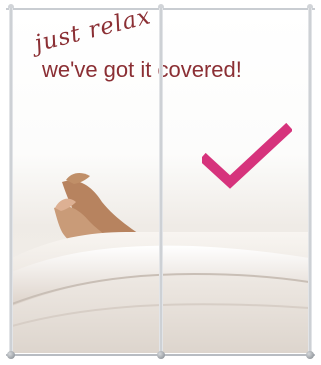 The height and width of the screenshot is (365, 321). What do you see at coordinates (142, 69) in the screenshot?
I see `tagline-main: we've got it covered!` at bounding box center [142, 69].